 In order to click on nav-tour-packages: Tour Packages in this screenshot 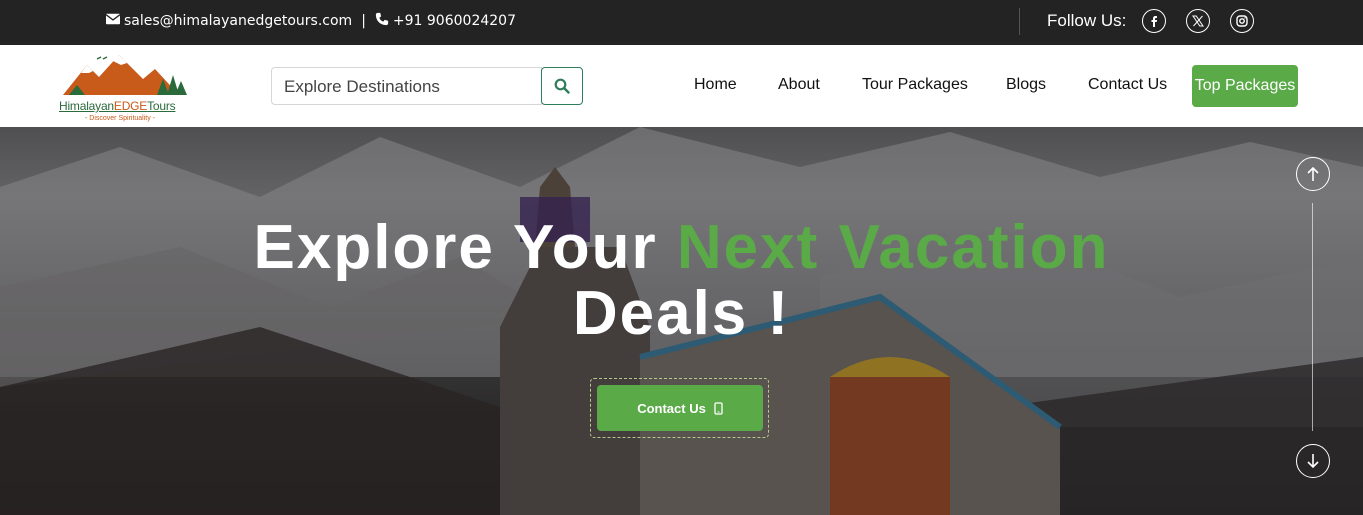, I will do `click(915, 85)`.